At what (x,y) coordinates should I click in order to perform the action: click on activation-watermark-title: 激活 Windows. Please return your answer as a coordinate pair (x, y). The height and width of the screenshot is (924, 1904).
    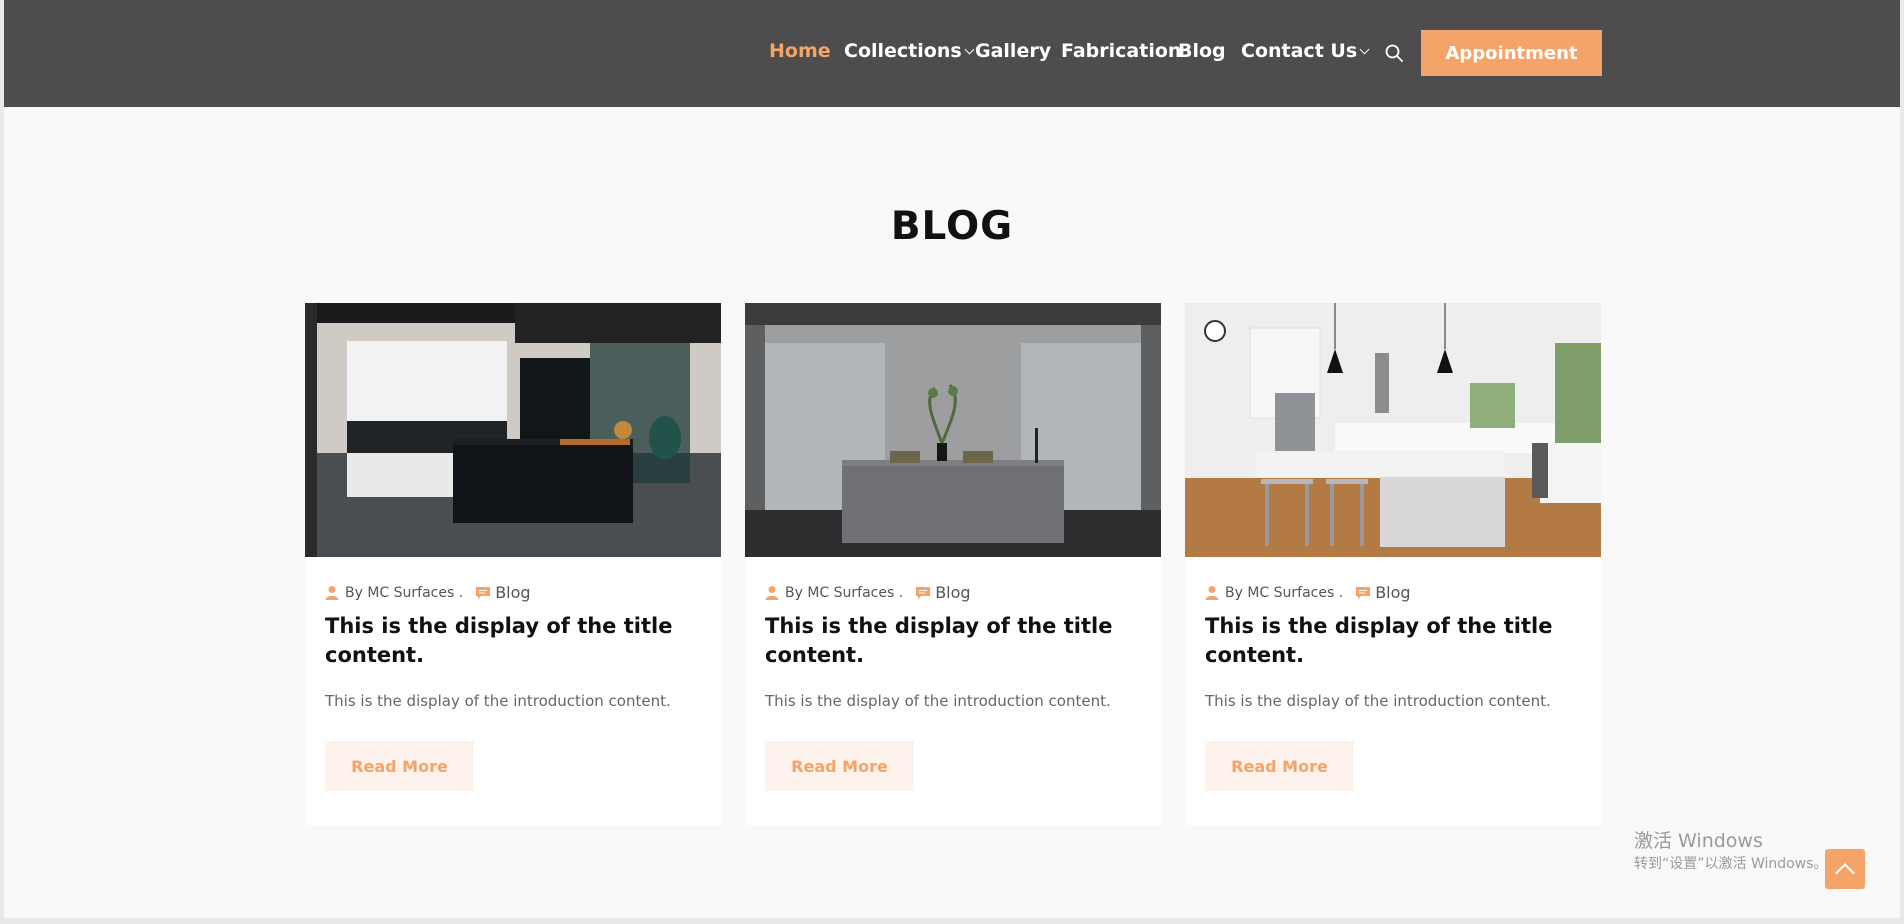
    Looking at the image, I should click on (1698, 841).